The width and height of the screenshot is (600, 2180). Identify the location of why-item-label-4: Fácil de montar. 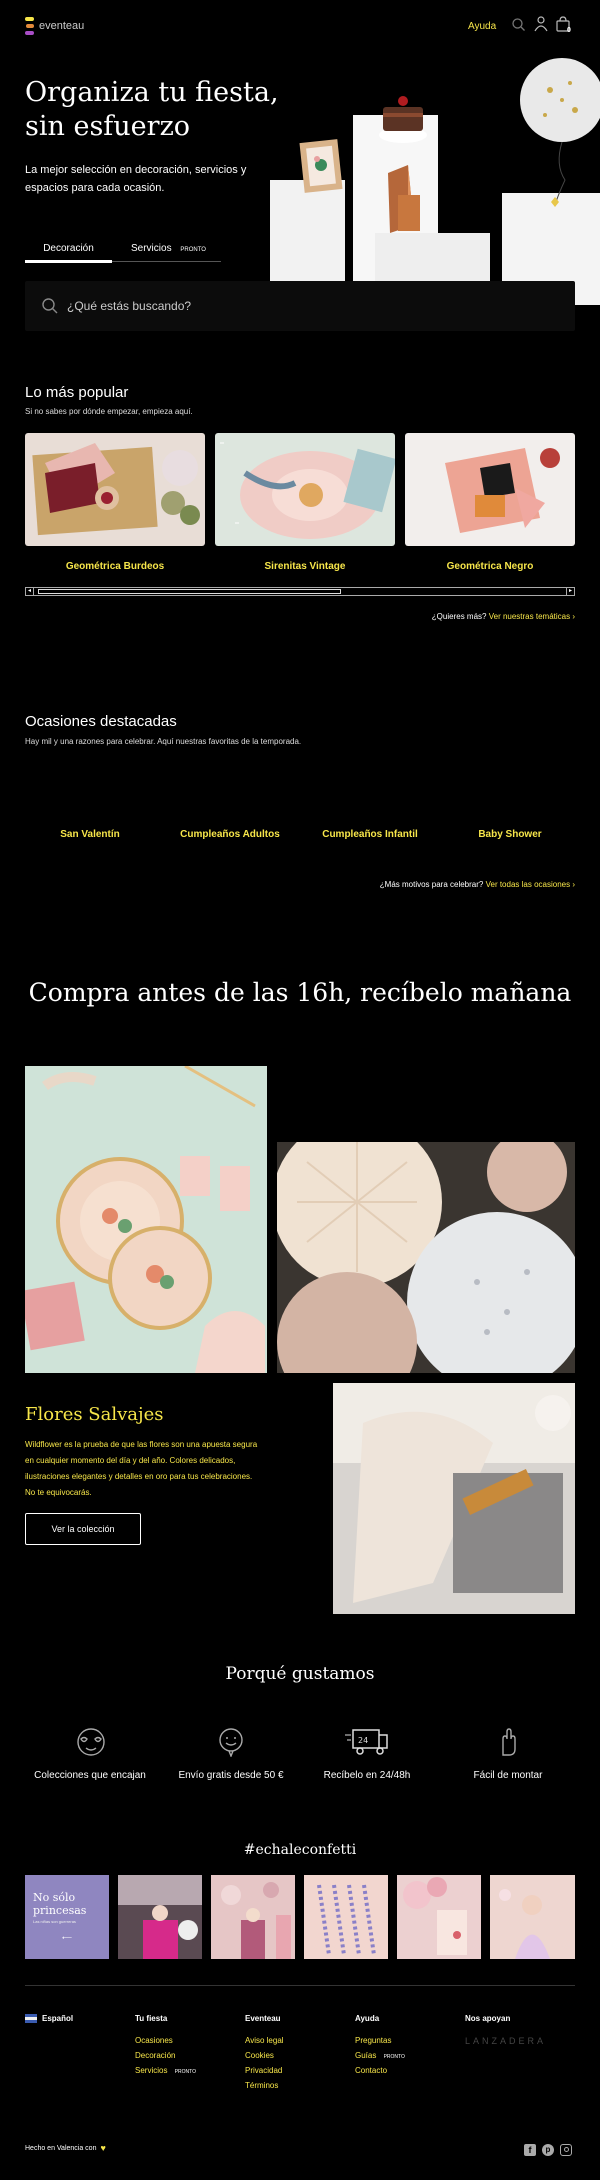
(508, 1775).